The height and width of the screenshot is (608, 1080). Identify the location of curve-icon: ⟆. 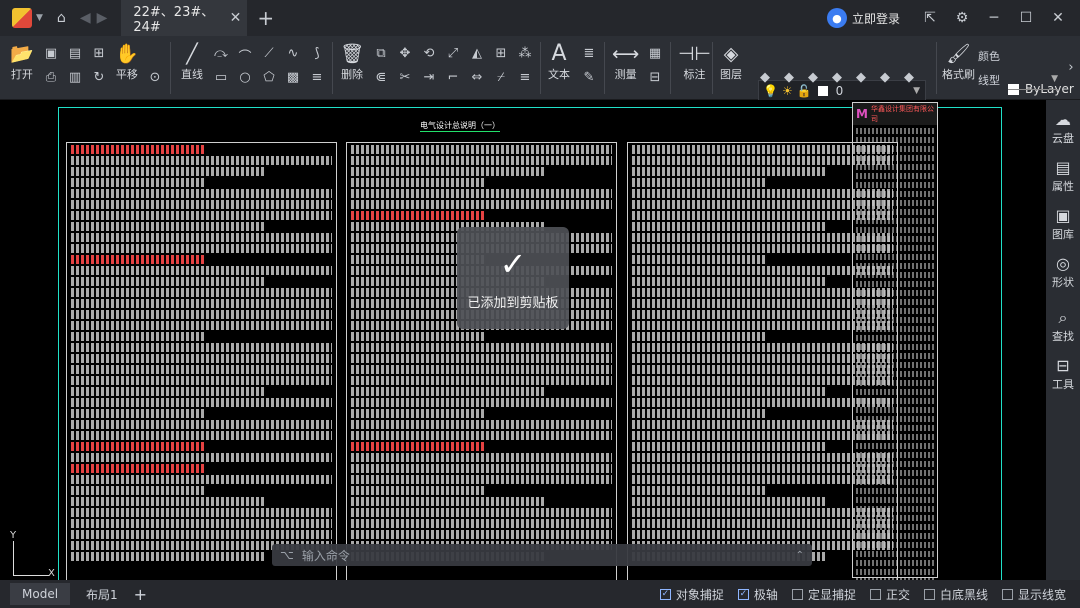
(317, 53).